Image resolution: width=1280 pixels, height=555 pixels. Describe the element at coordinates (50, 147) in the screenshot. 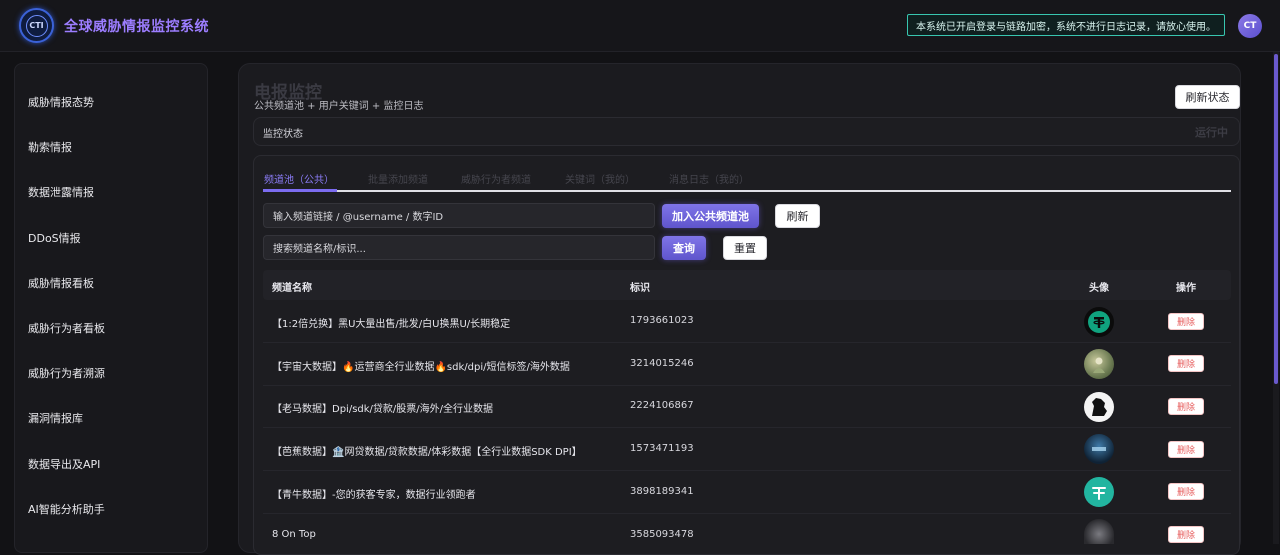

I see `sidebar-item-ransomware: 勒索情报` at that location.